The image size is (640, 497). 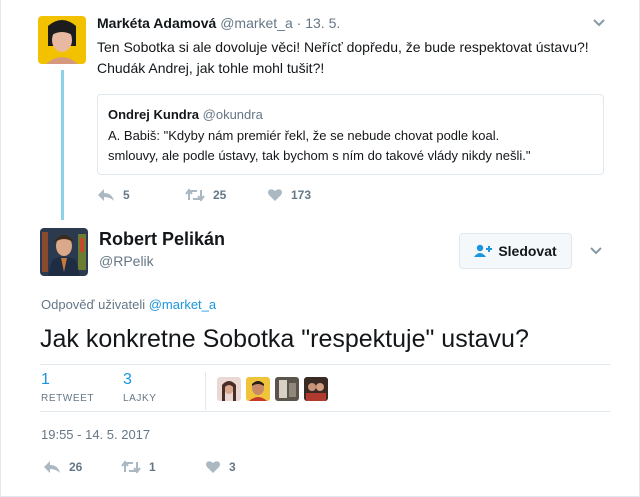 What do you see at coordinates (68, 398) in the screenshot?
I see `retweet-stat-label: RETWEET` at bounding box center [68, 398].